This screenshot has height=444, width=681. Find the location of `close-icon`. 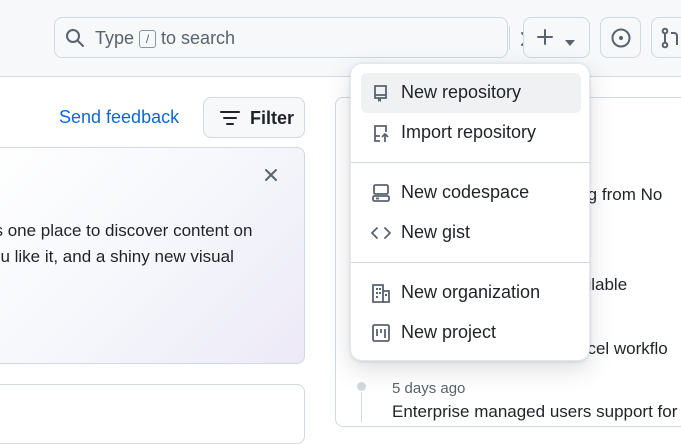

close-icon is located at coordinates (271, 177).